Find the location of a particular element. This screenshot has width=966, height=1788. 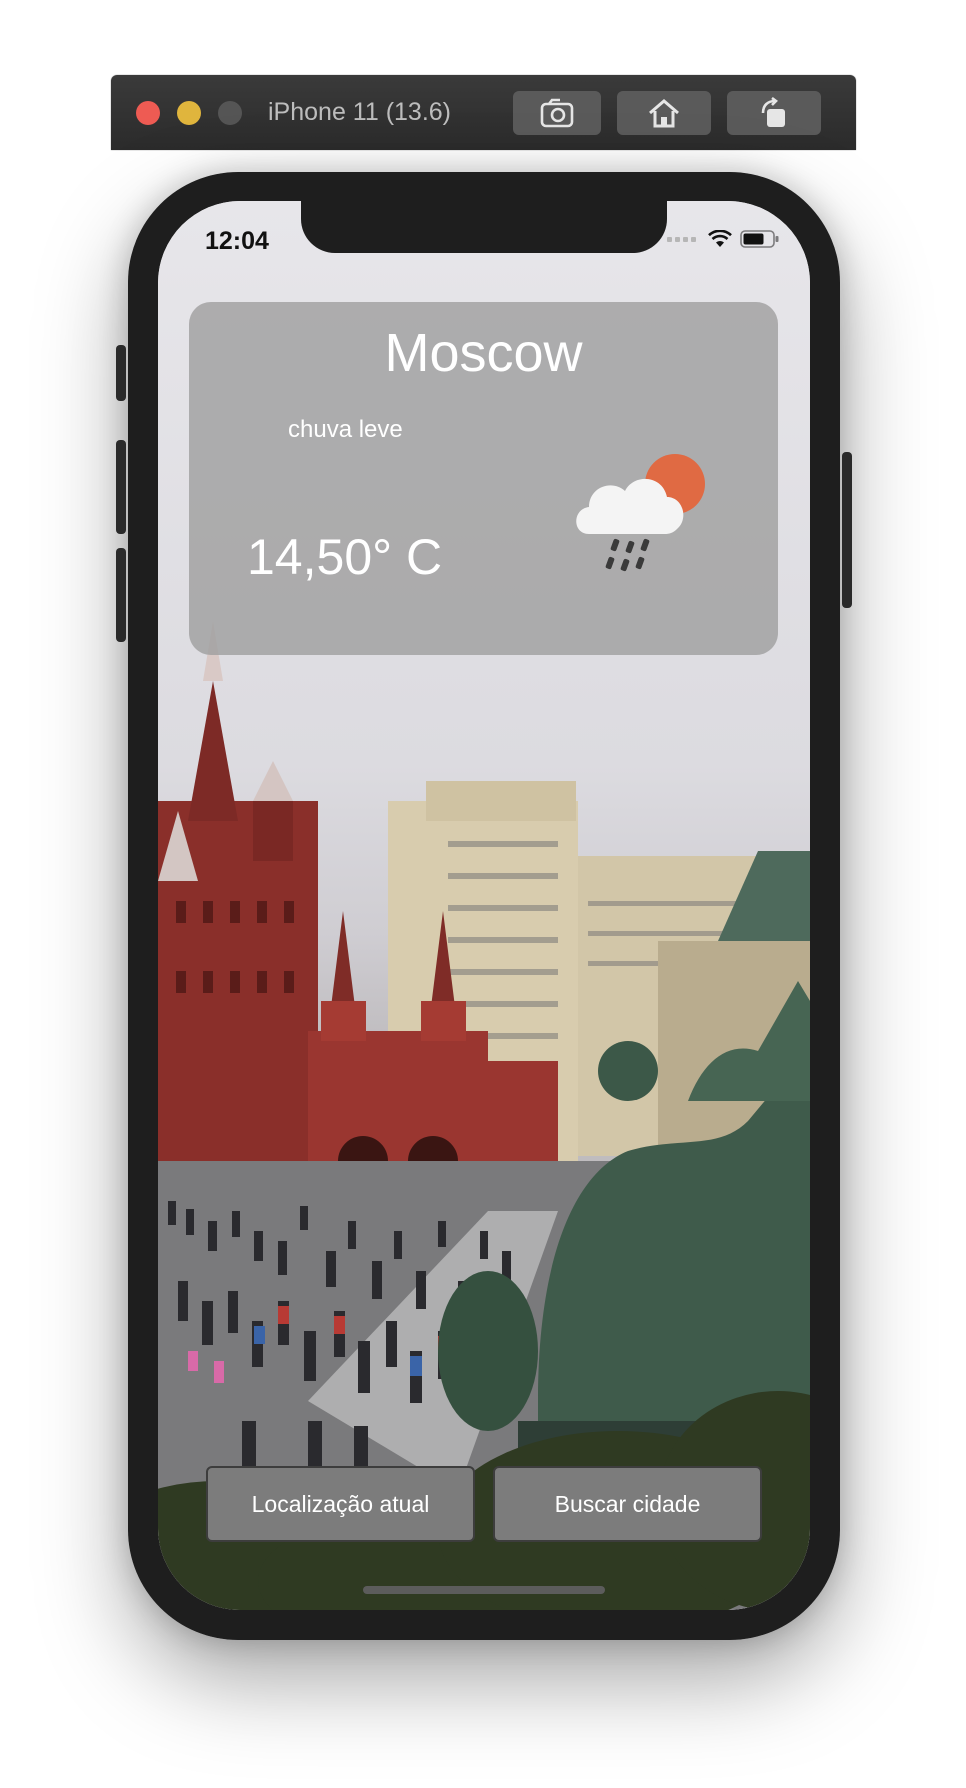

rotate-icon is located at coordinates (773, 112).